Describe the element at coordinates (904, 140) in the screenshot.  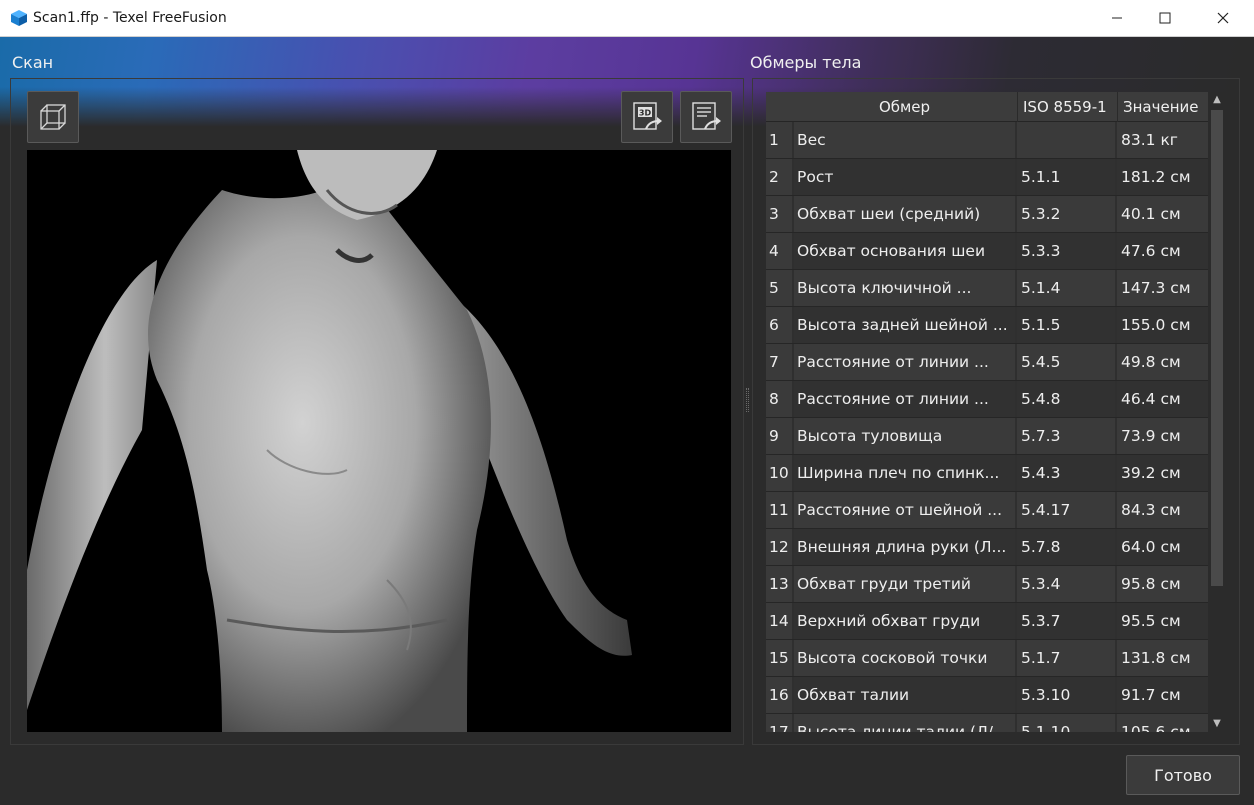
I see `measurement-name: Вес` at that location.